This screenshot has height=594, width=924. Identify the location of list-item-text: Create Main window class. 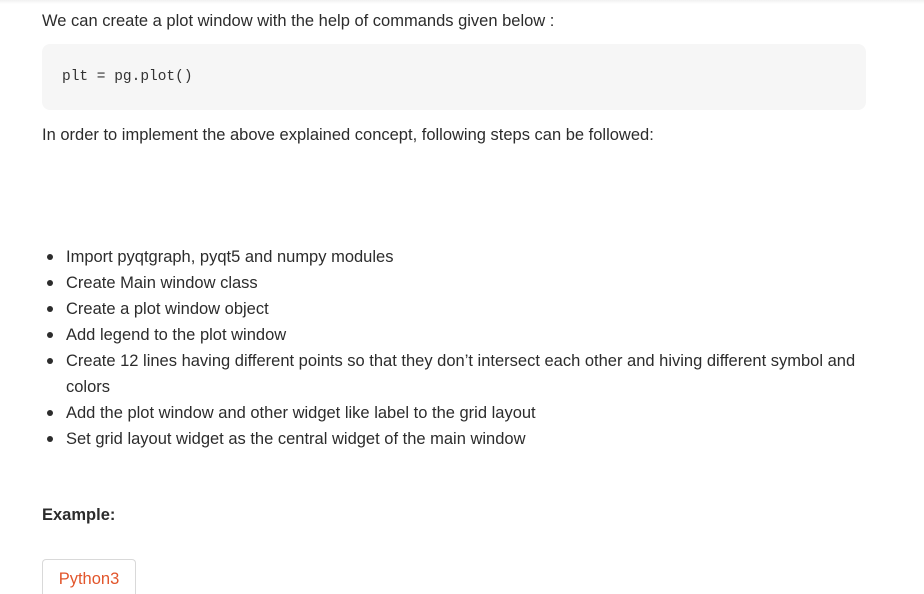
(162, 283).